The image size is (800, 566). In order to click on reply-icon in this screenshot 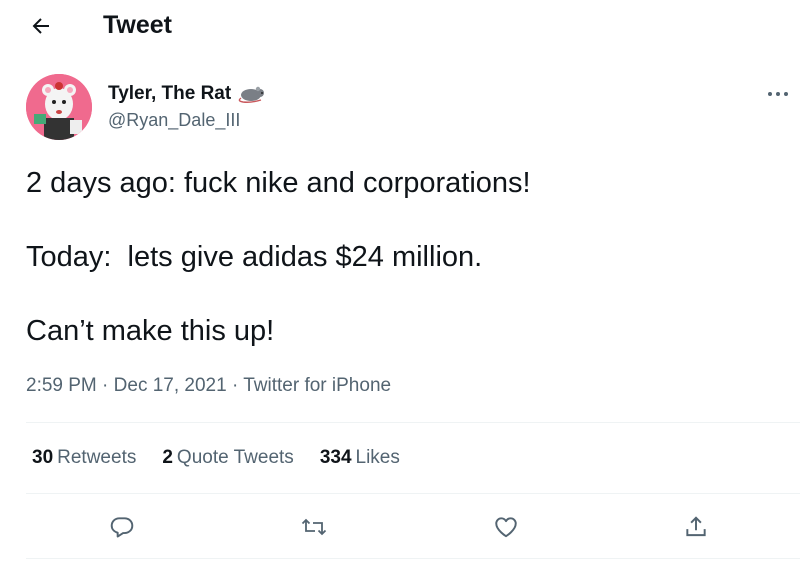, I will do `click(122, 527)`.